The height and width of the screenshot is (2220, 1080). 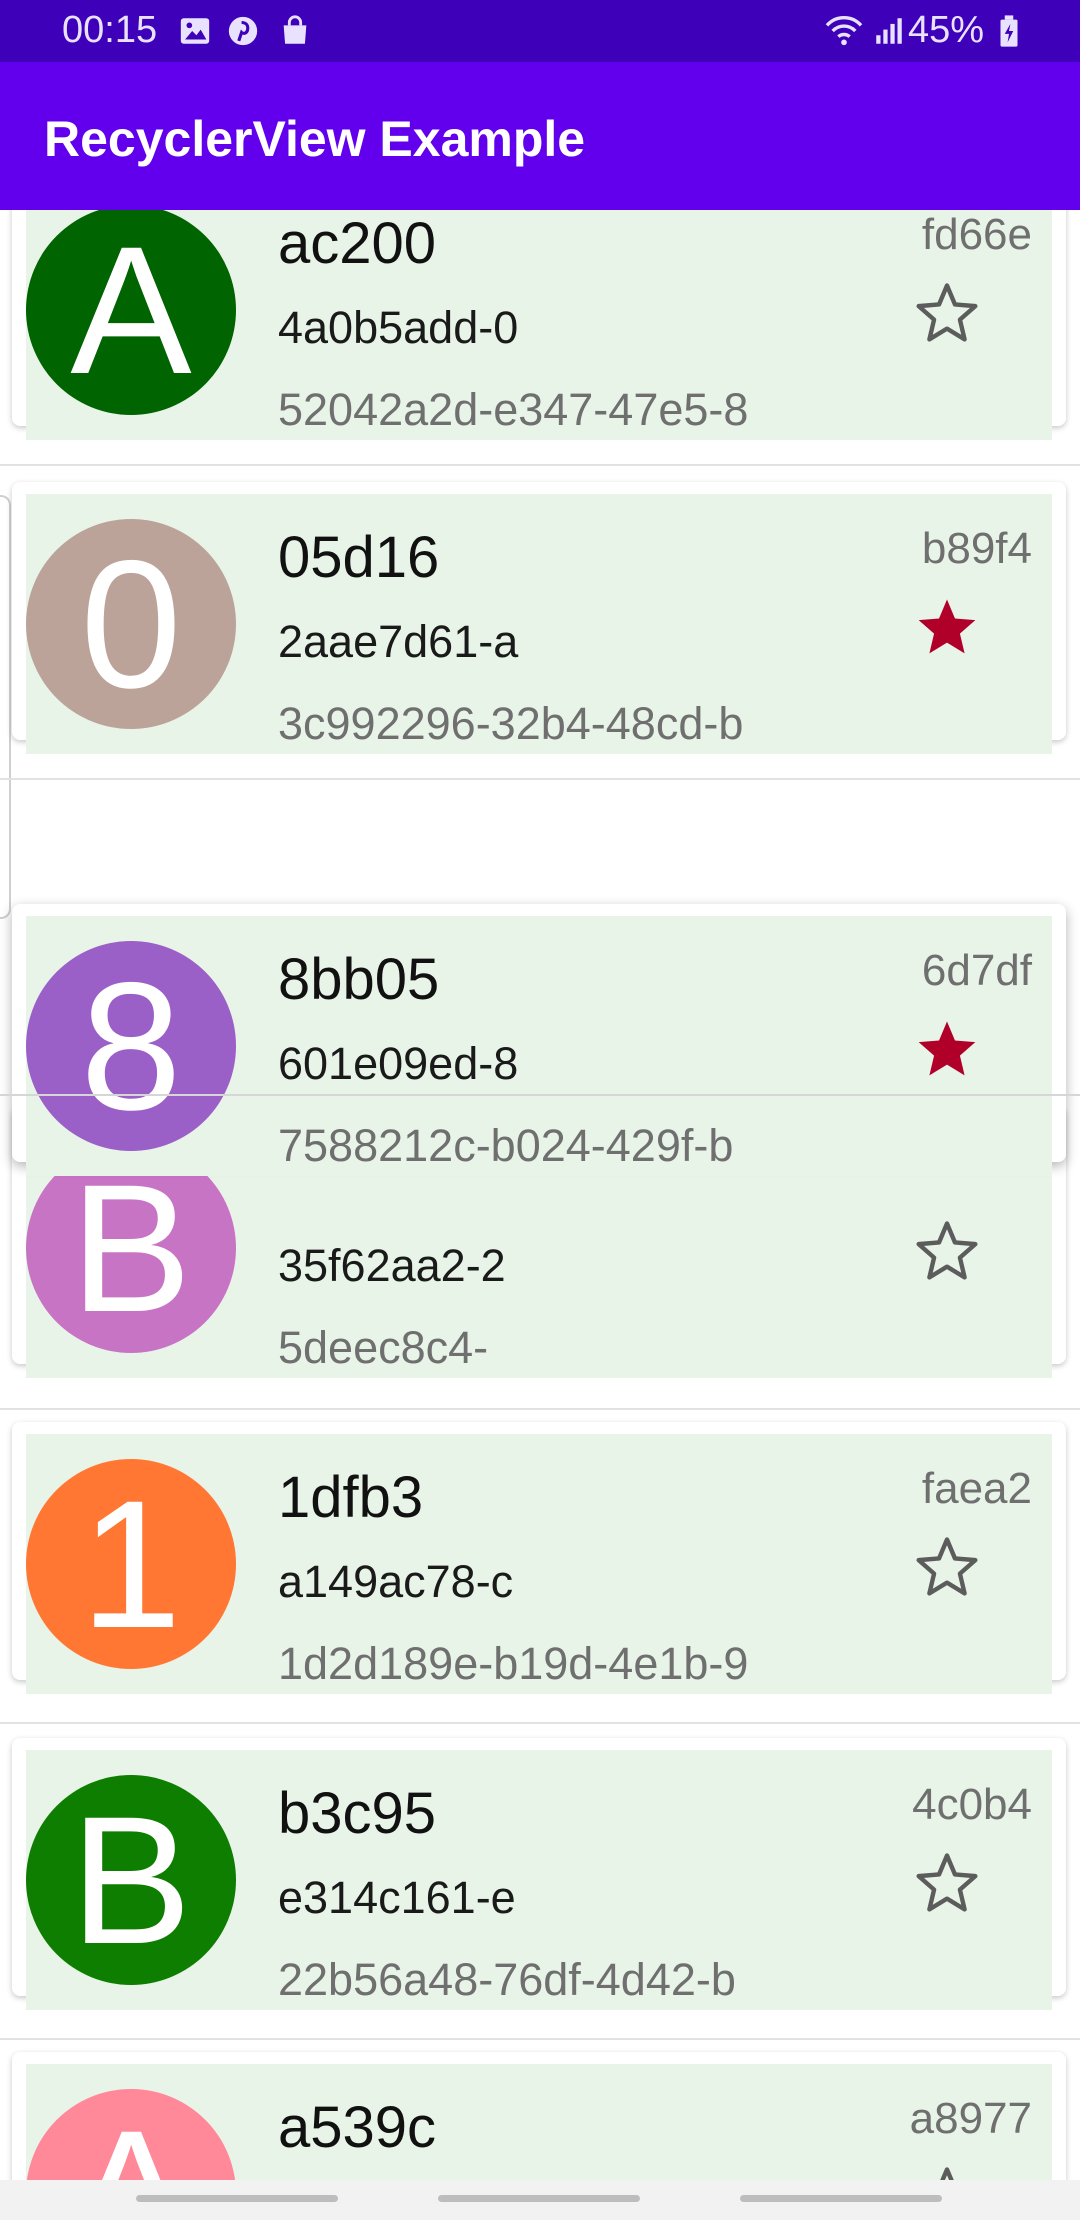 I want to click on app-bar: RecyclerView Example, so click(x=540, y=136).